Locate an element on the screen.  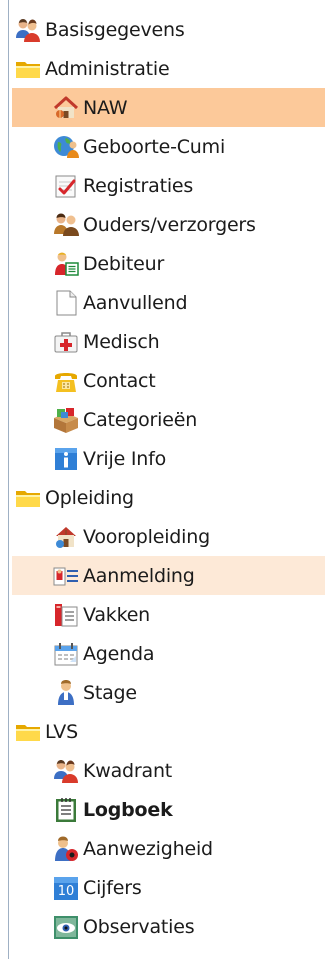
tree-item-label: Categorieën is located at coordinates (140, 419).